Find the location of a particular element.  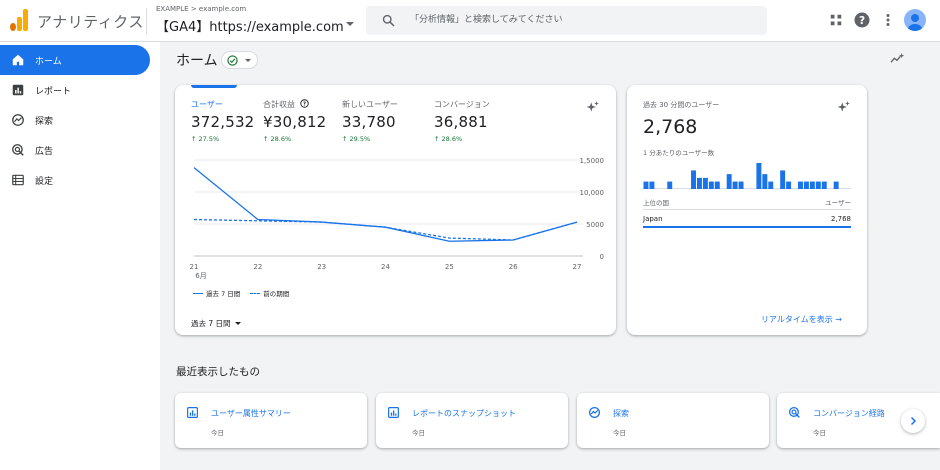

more-vert-icon is located at coordinates (888, 20).